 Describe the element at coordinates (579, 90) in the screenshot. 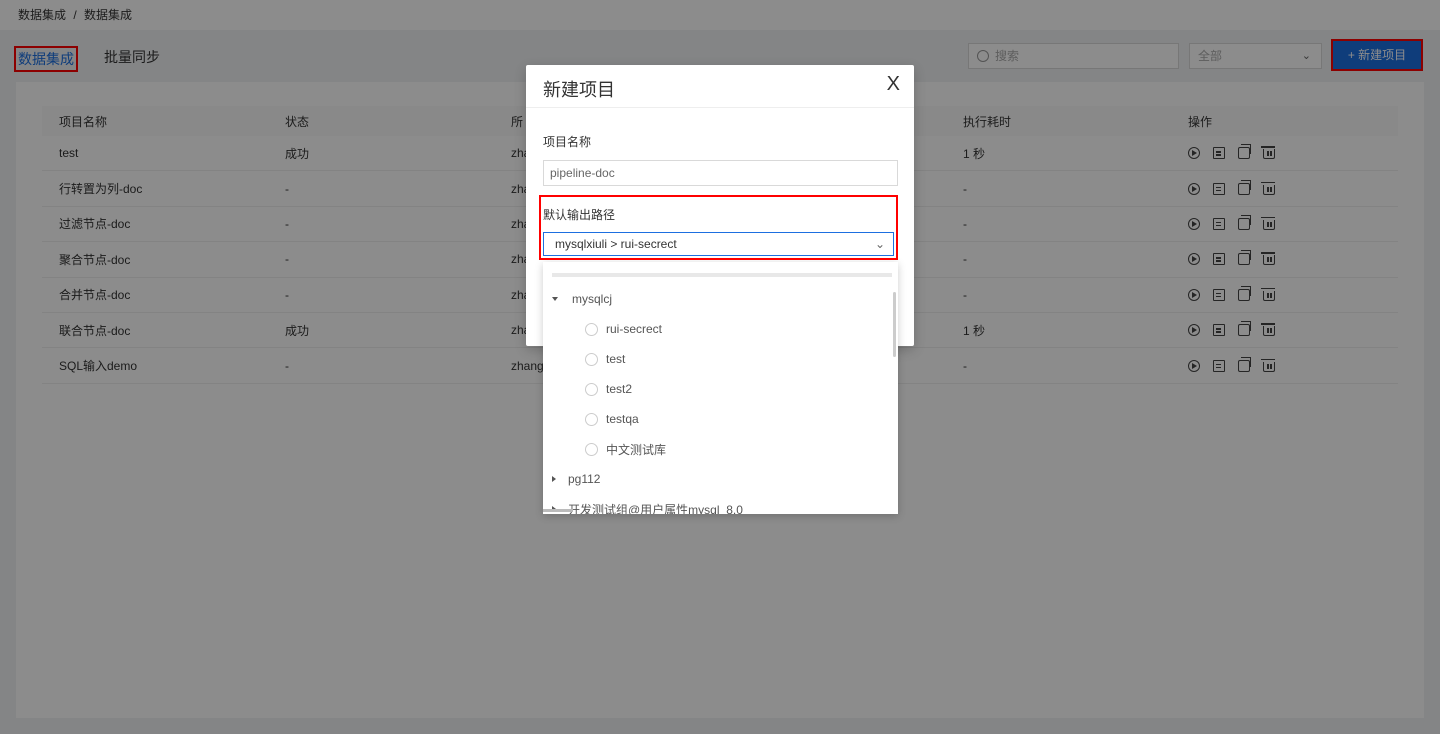

I see `dialog-title: 新建项目` at that location.